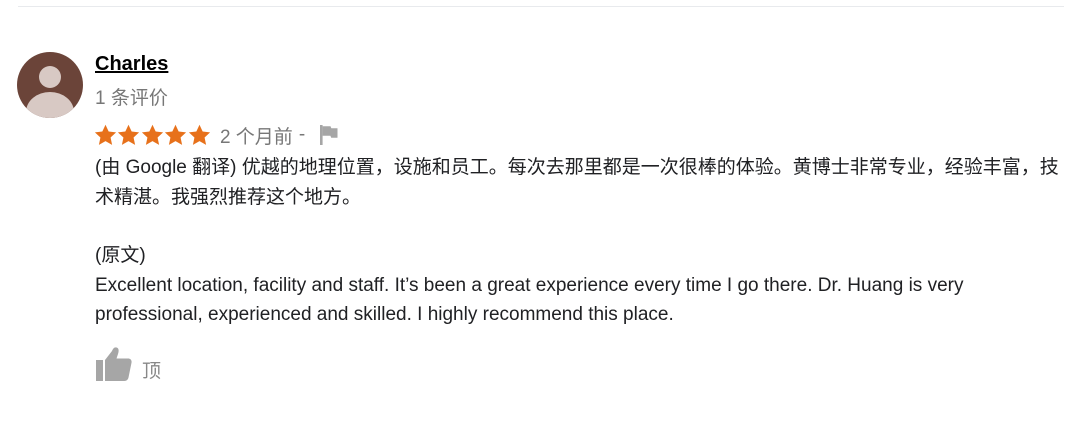  I want to click on avatar, so click(50, 85).